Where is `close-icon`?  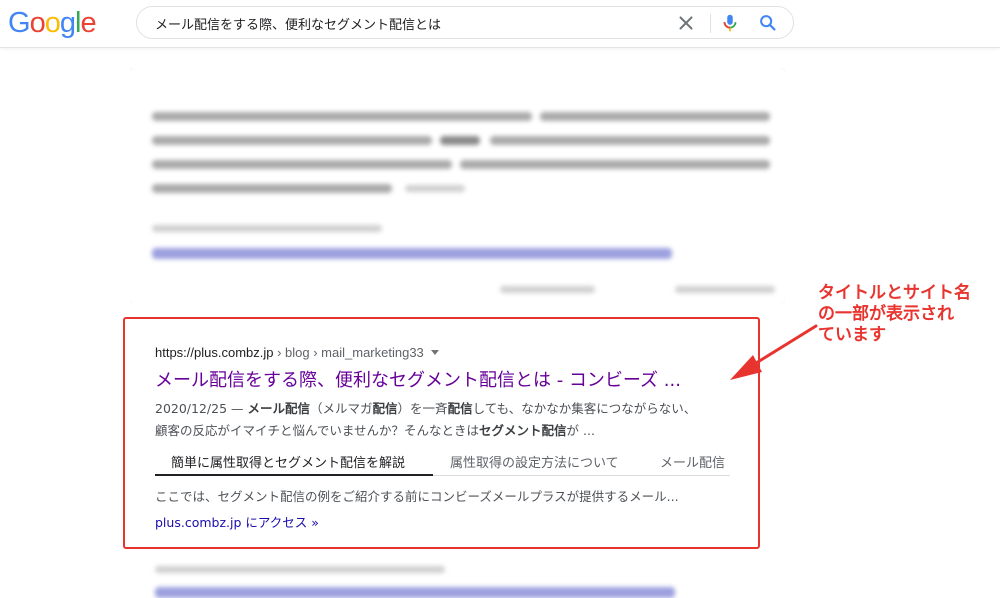 close-icon is located at coordinates (686, 23).